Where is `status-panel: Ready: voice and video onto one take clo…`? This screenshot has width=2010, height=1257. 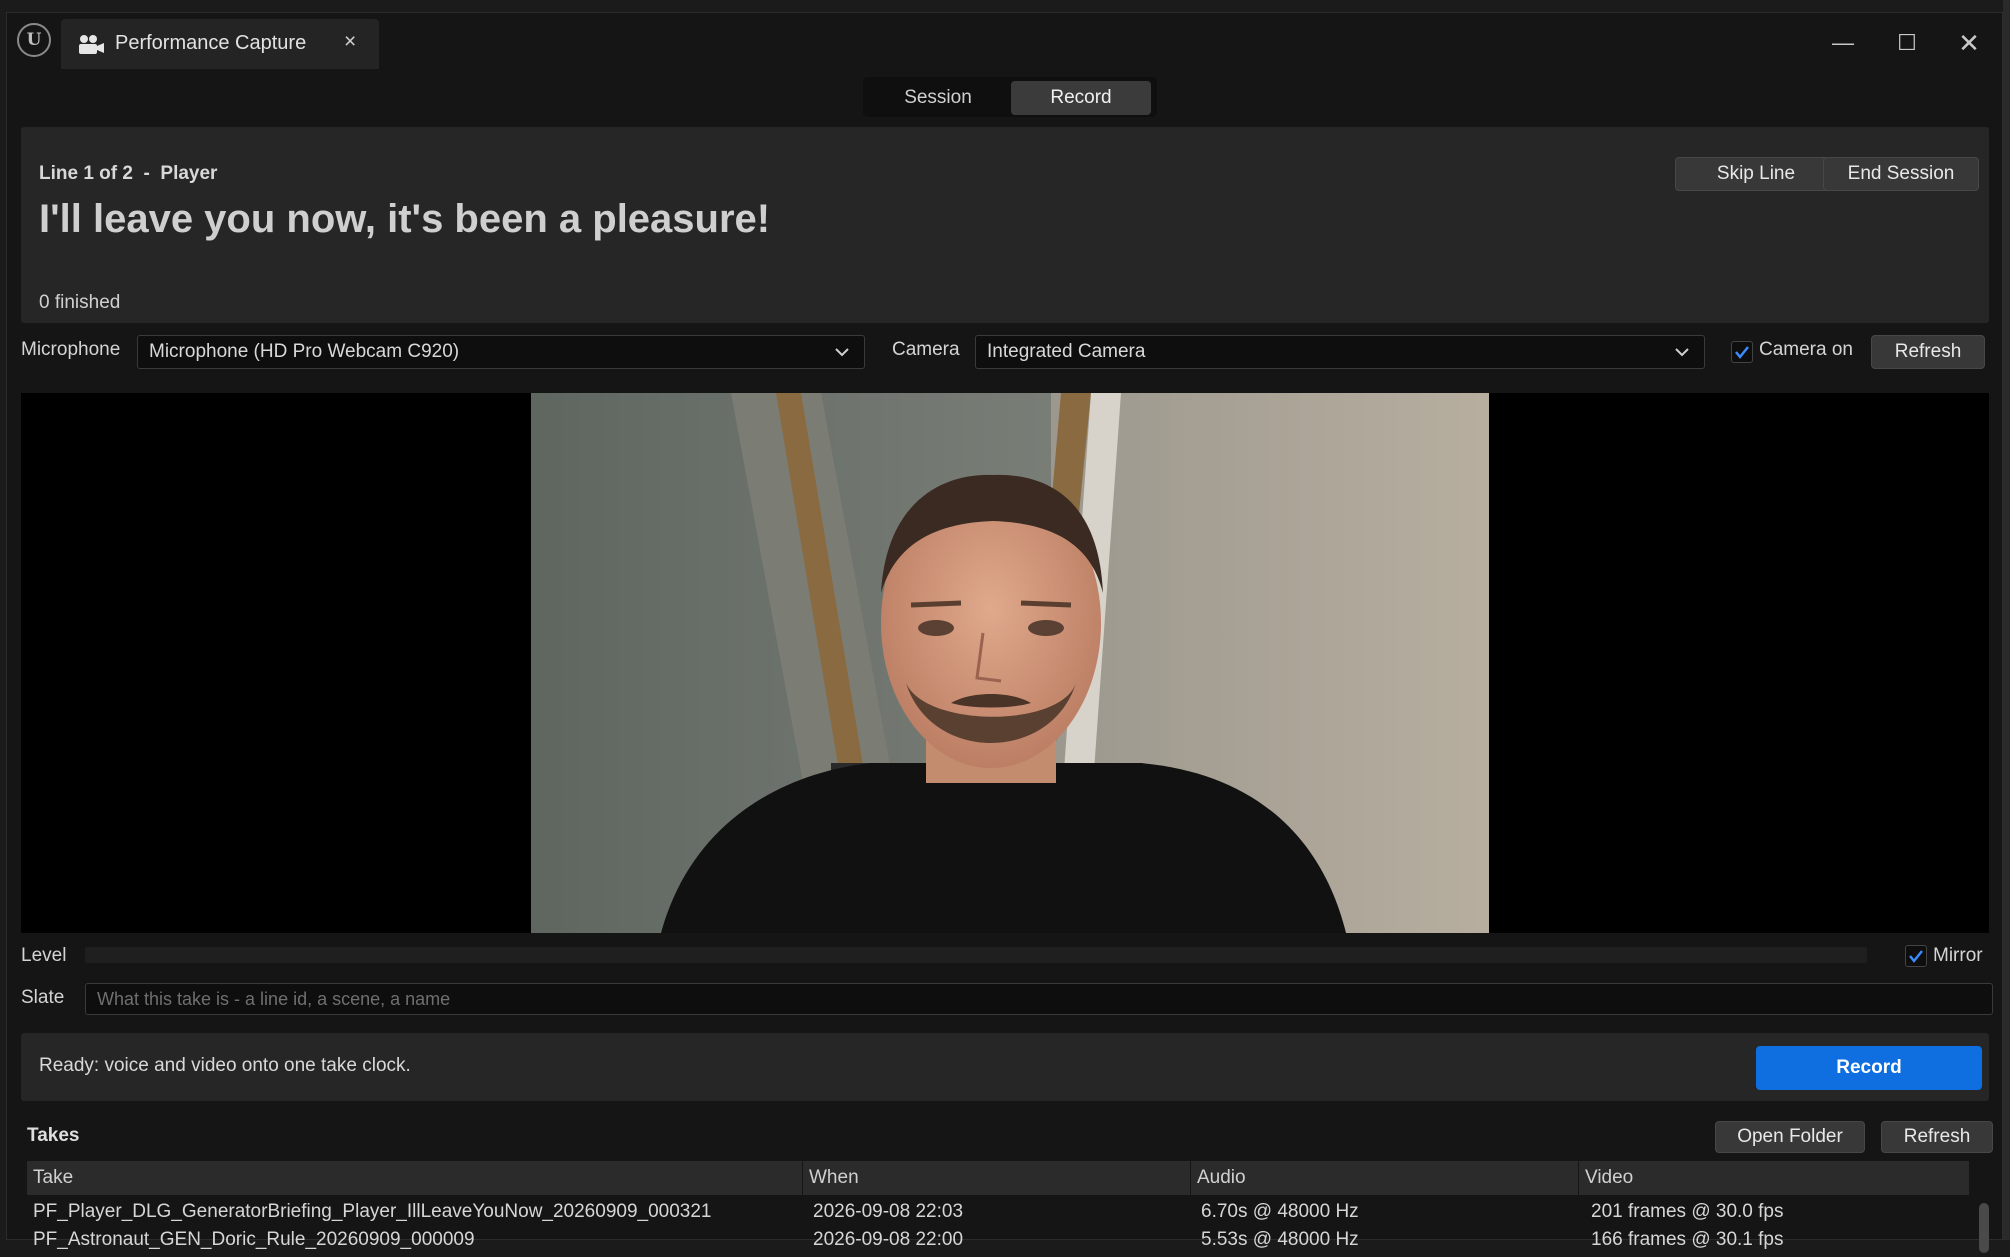
status-panel: Ready: voice and video onto one take clo… is located at coordinates (1005, 1067).